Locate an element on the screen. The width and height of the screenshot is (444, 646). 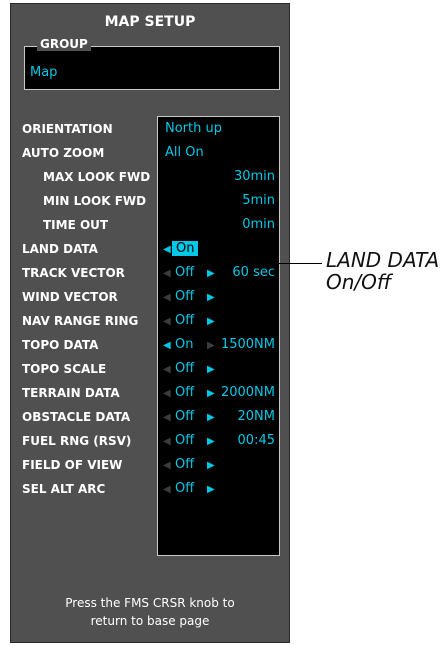
callout-line-2: On/Off is located at coordinates (359, 282).